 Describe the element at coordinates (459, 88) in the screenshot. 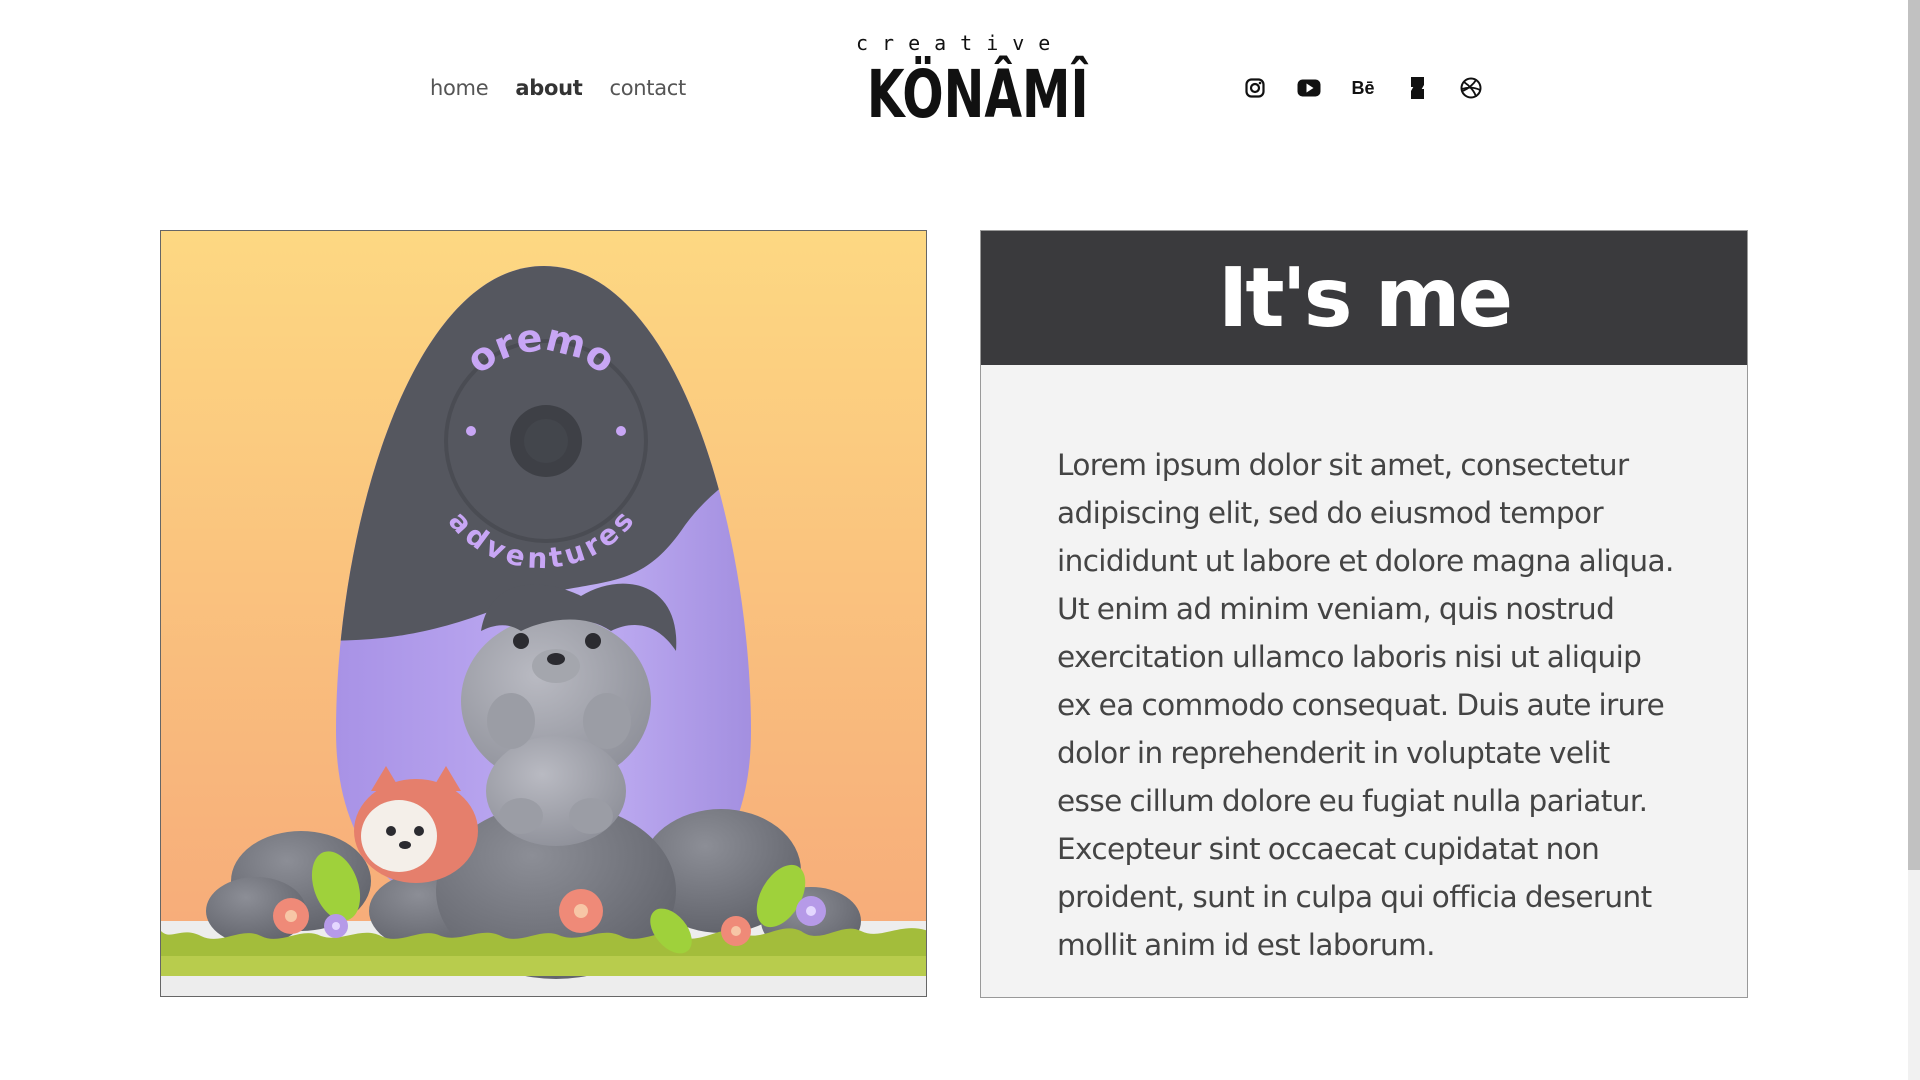

I see `nav-home: home` at that location.